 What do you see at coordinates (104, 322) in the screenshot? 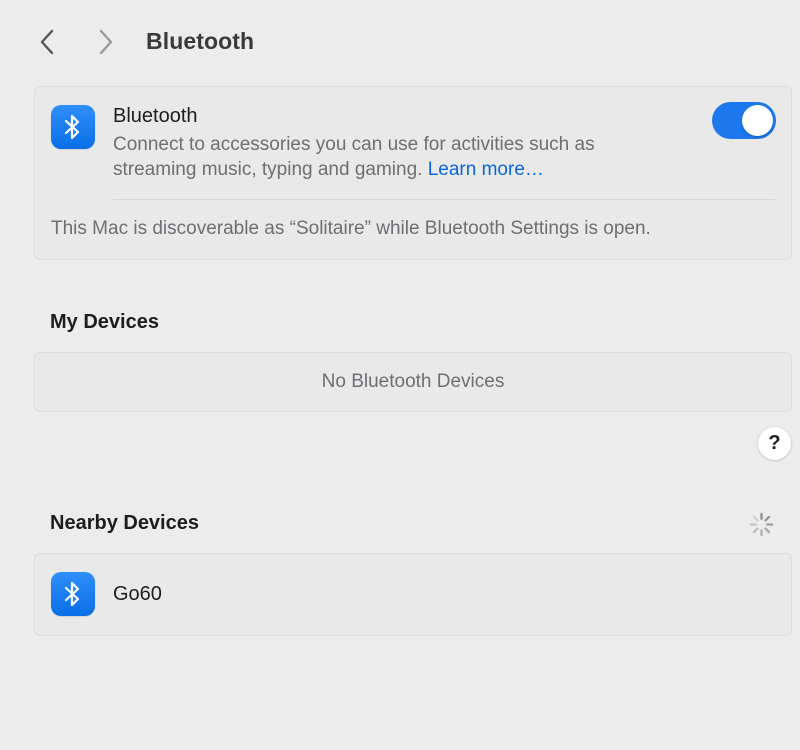
I see `my-devices-heading: My Devices` at bounding box center [104, 322].